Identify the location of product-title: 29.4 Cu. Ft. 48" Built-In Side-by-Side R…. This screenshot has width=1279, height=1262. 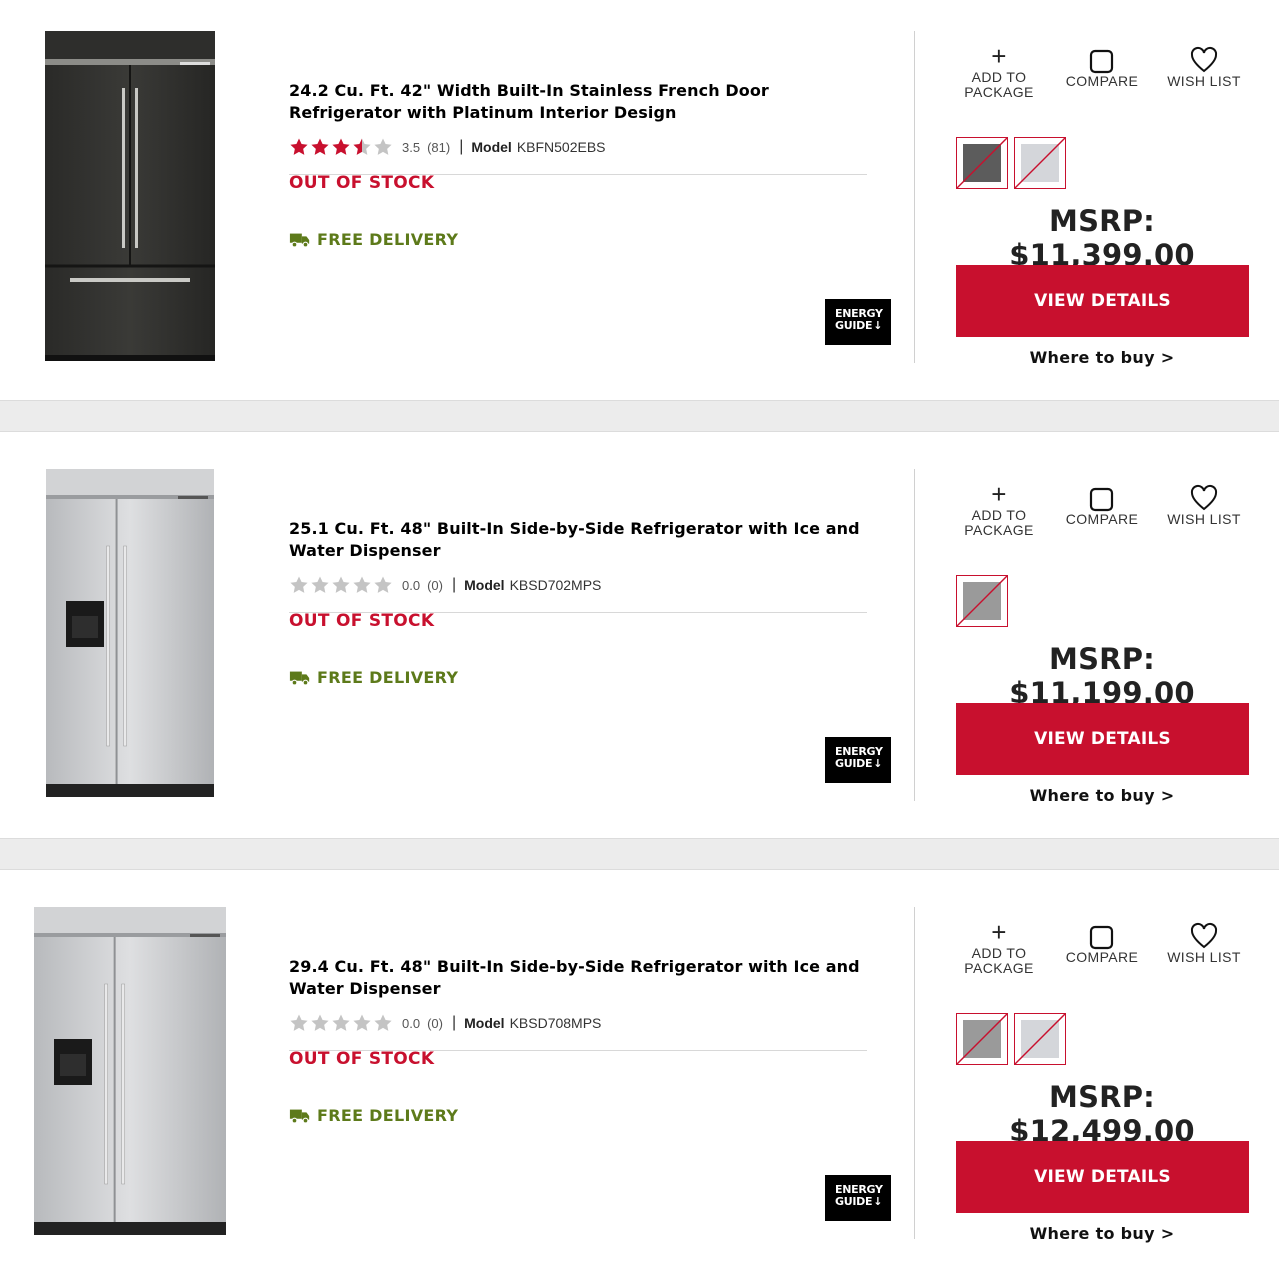
(579, 978).